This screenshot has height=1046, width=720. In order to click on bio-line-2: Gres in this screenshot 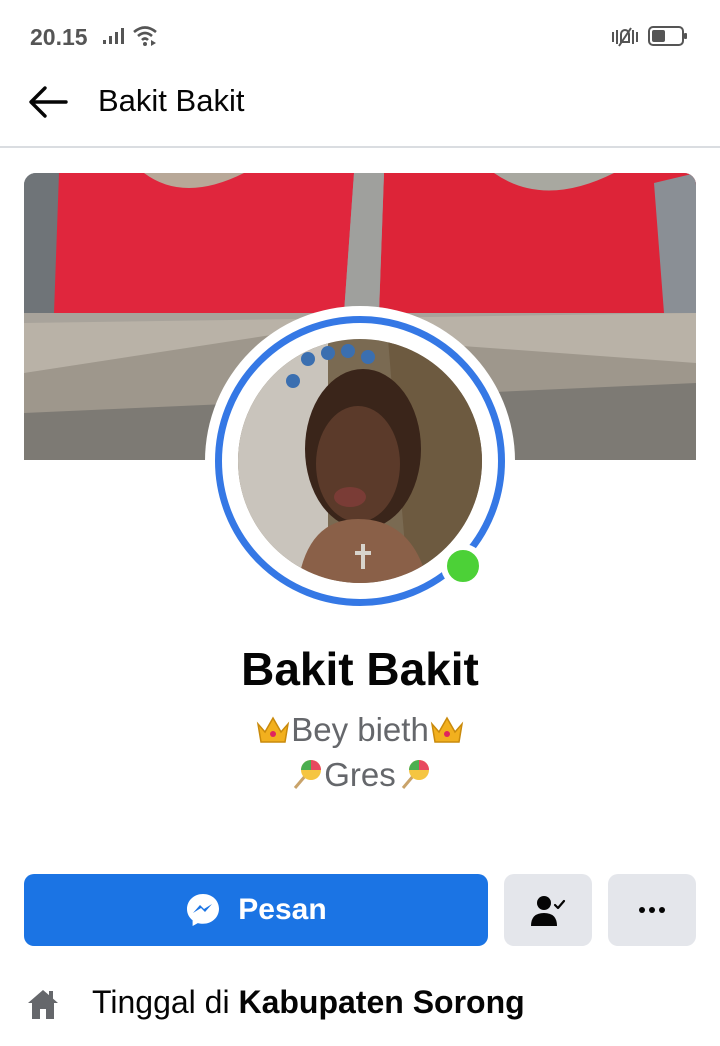, I will do `click(360, 775)`.